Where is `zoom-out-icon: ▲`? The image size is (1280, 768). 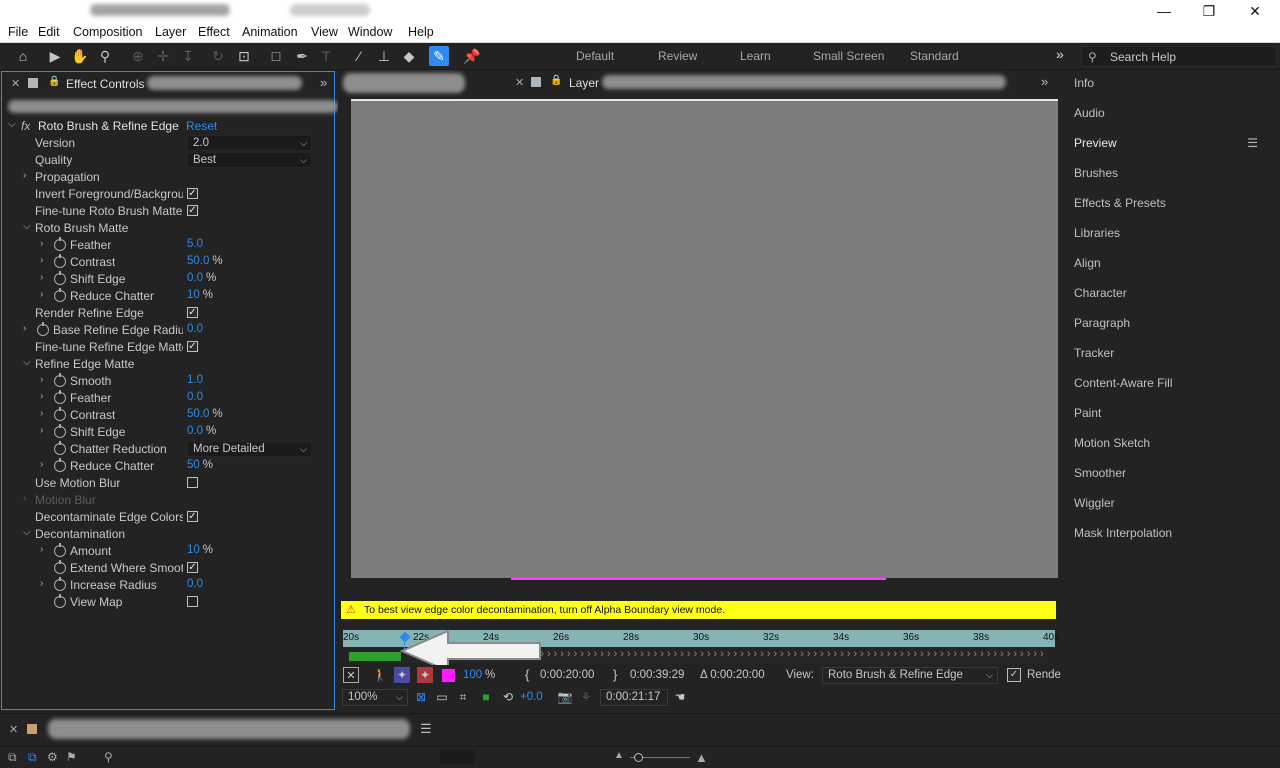
zoom-out-icon: ▲ is located at coordinates (619, 755).